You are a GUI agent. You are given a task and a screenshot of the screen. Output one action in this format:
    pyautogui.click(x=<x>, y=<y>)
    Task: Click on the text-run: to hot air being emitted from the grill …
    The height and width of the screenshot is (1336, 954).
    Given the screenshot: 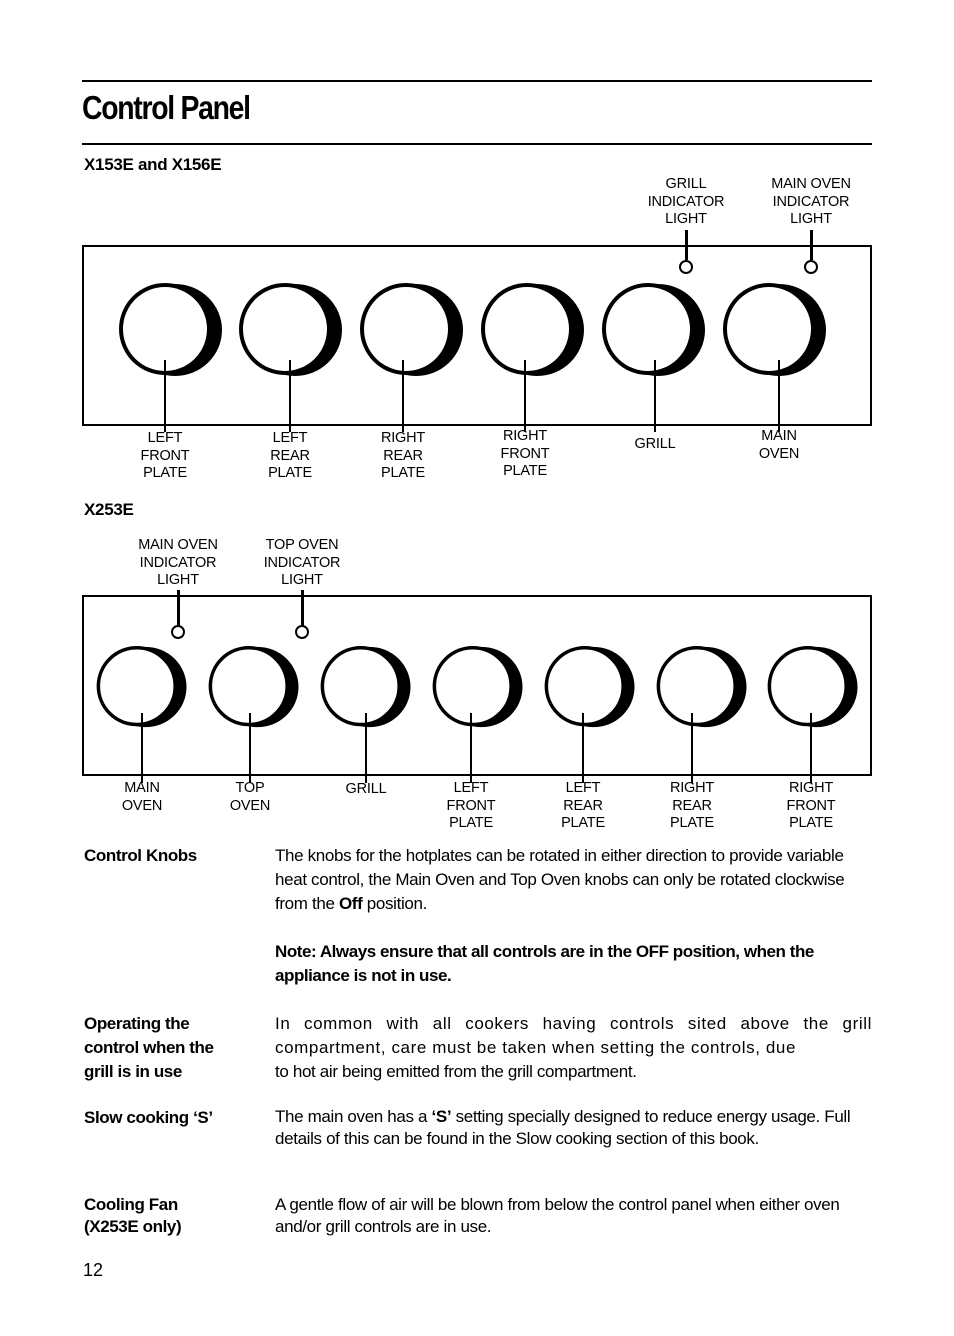 What is the action you would take?
    pyautogui.click(x=456, y=1071)
    